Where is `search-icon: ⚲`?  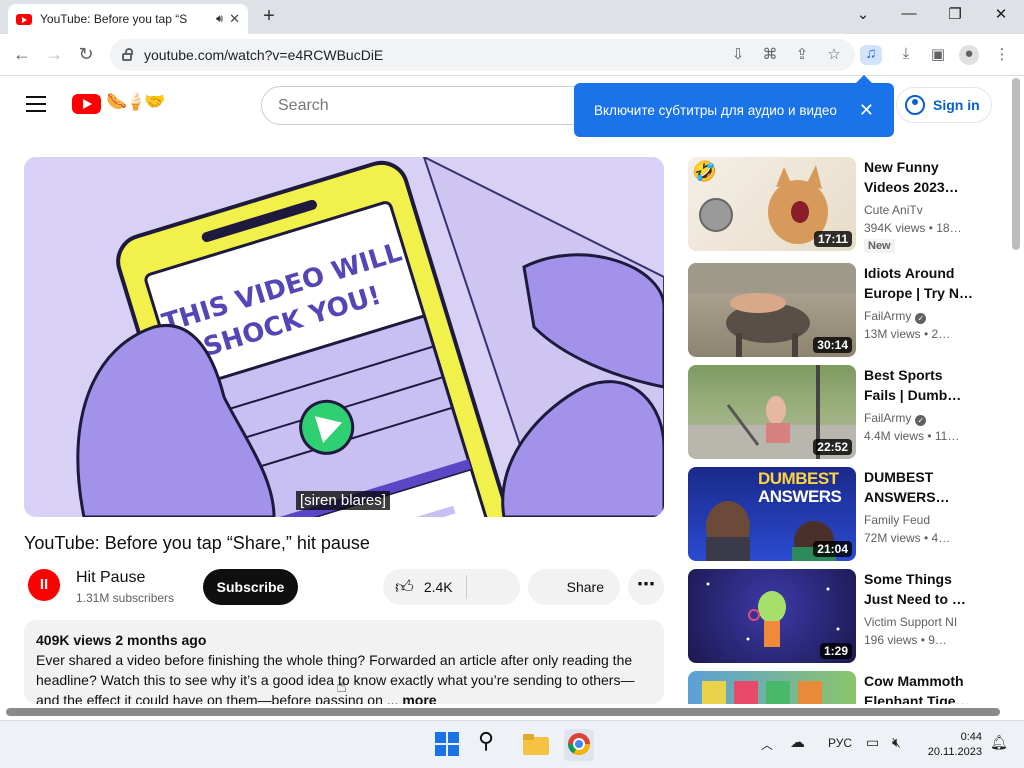 search-icon: ⚲ is located at coordinates (492, 742).